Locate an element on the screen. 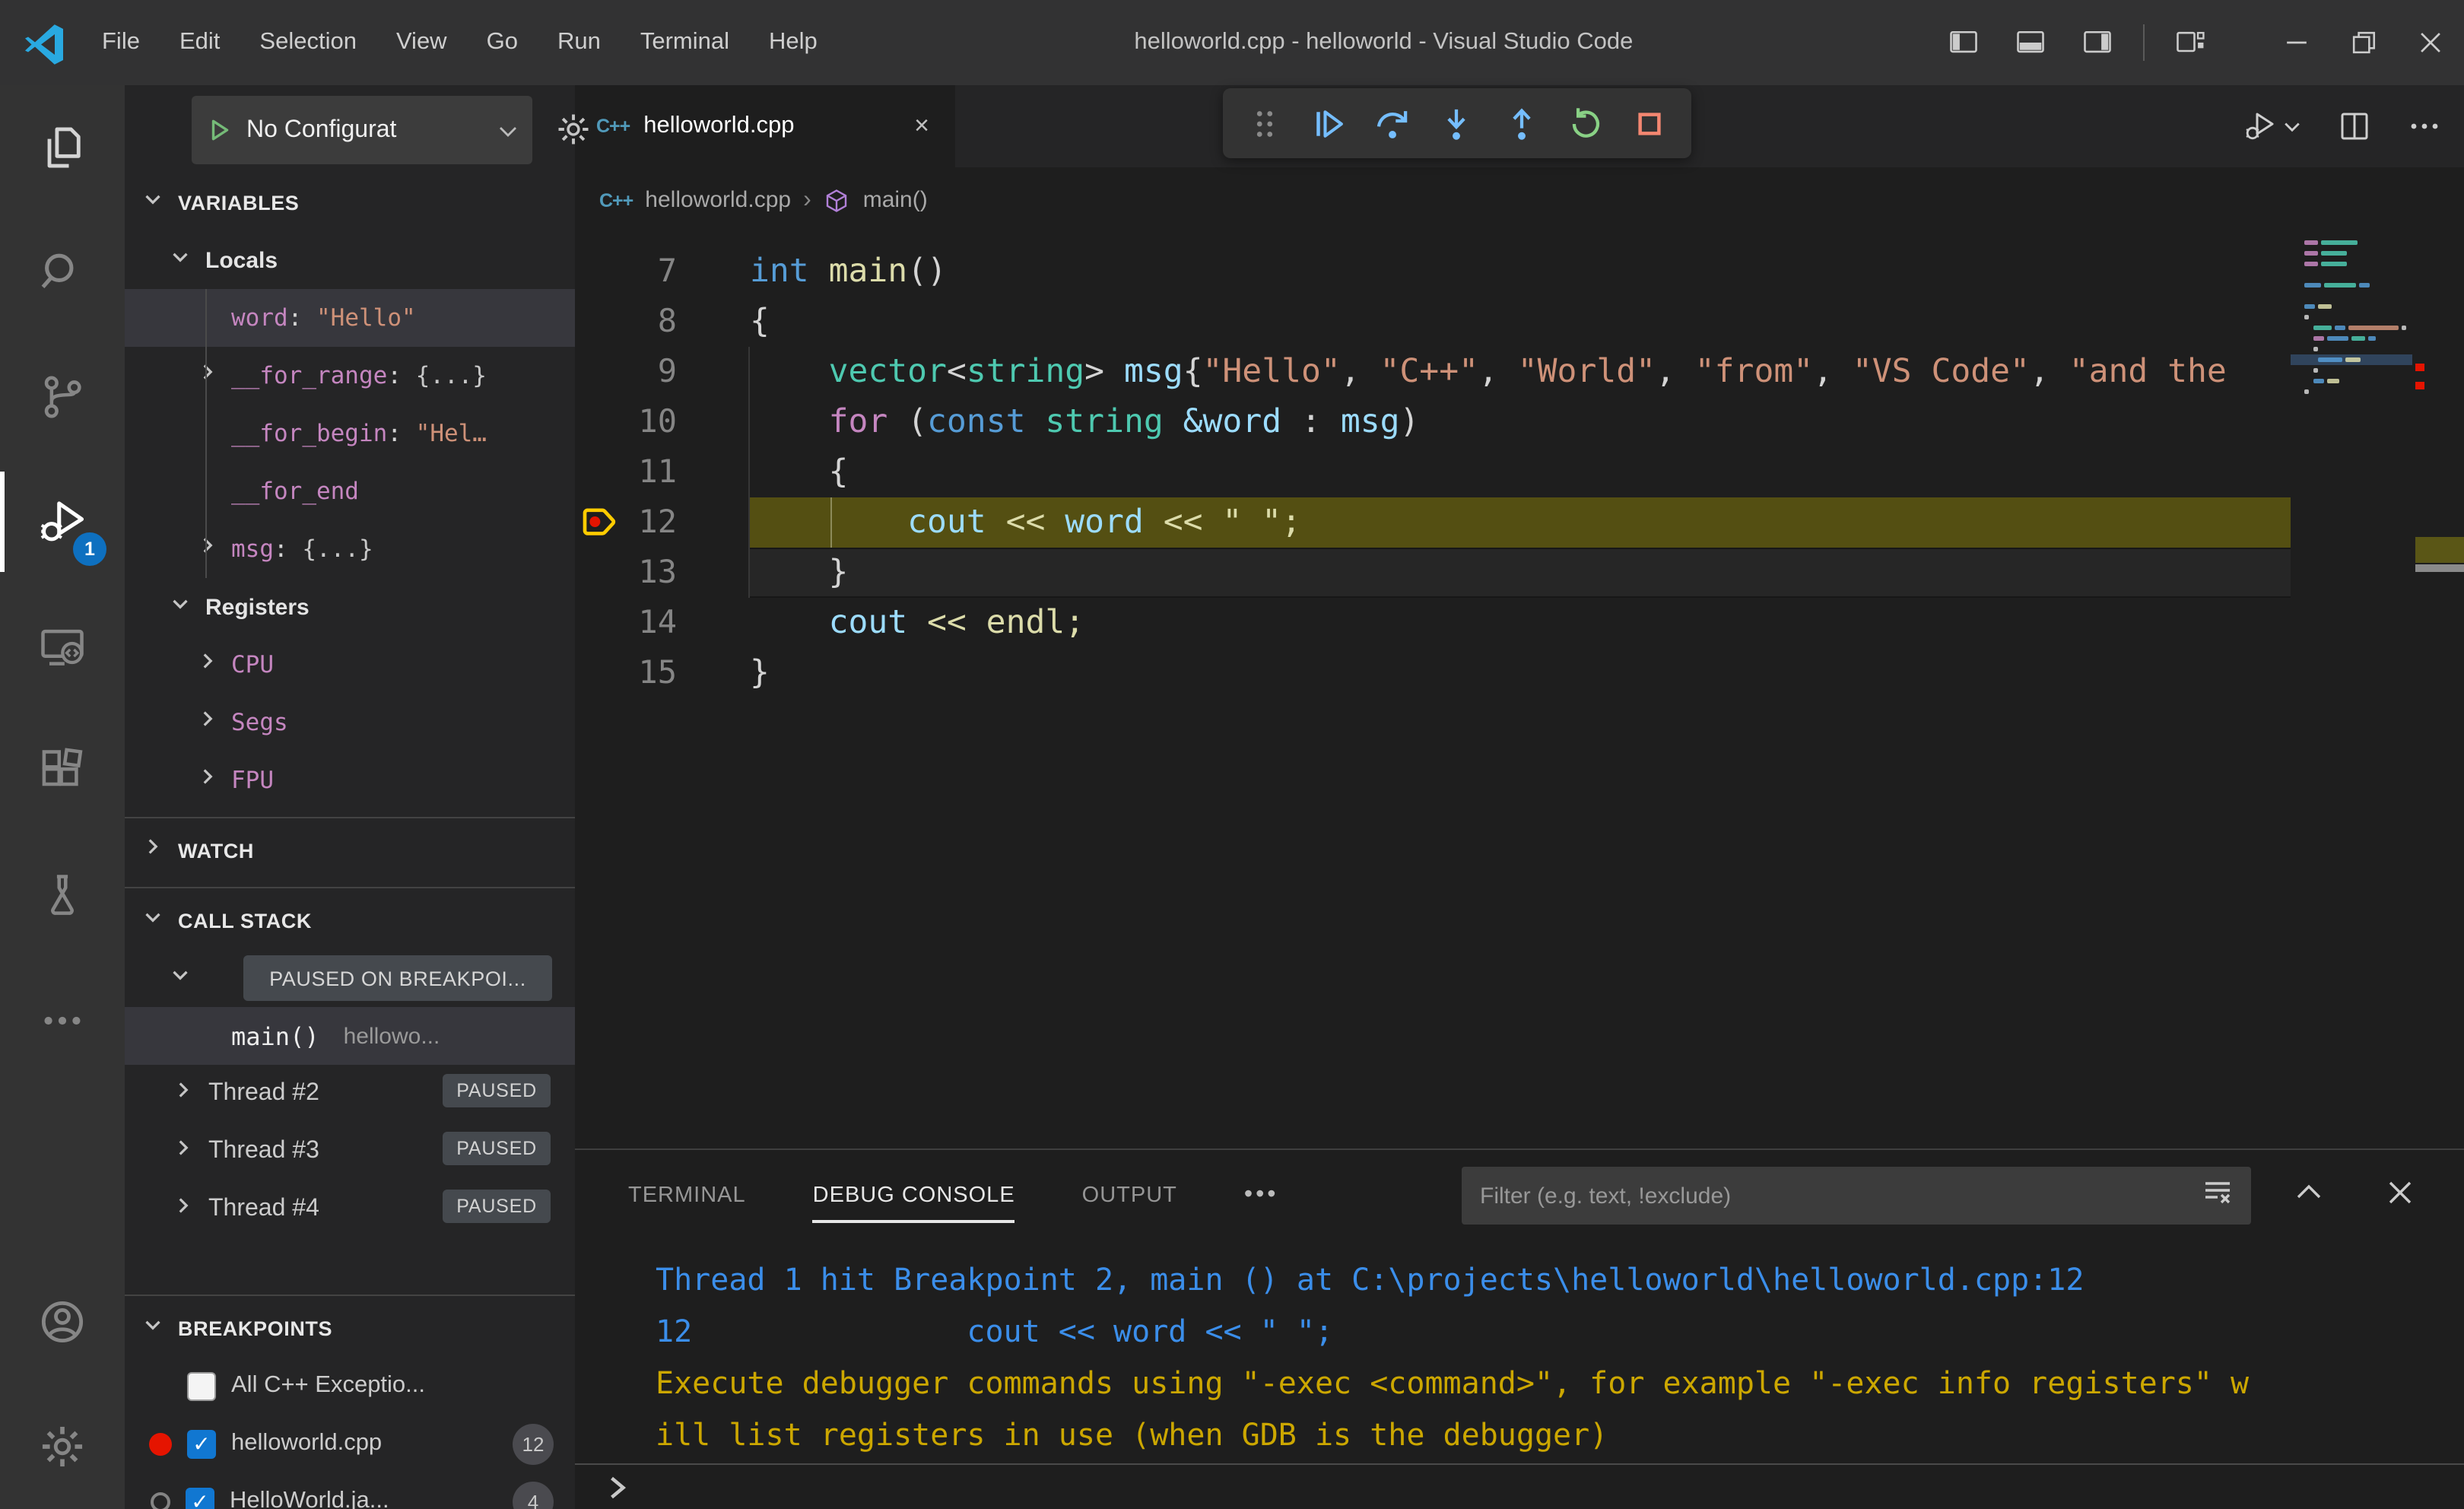 The height and width of the screenshot is (1509, 2464). line-number: 9 is located at coordinates (626, 372).